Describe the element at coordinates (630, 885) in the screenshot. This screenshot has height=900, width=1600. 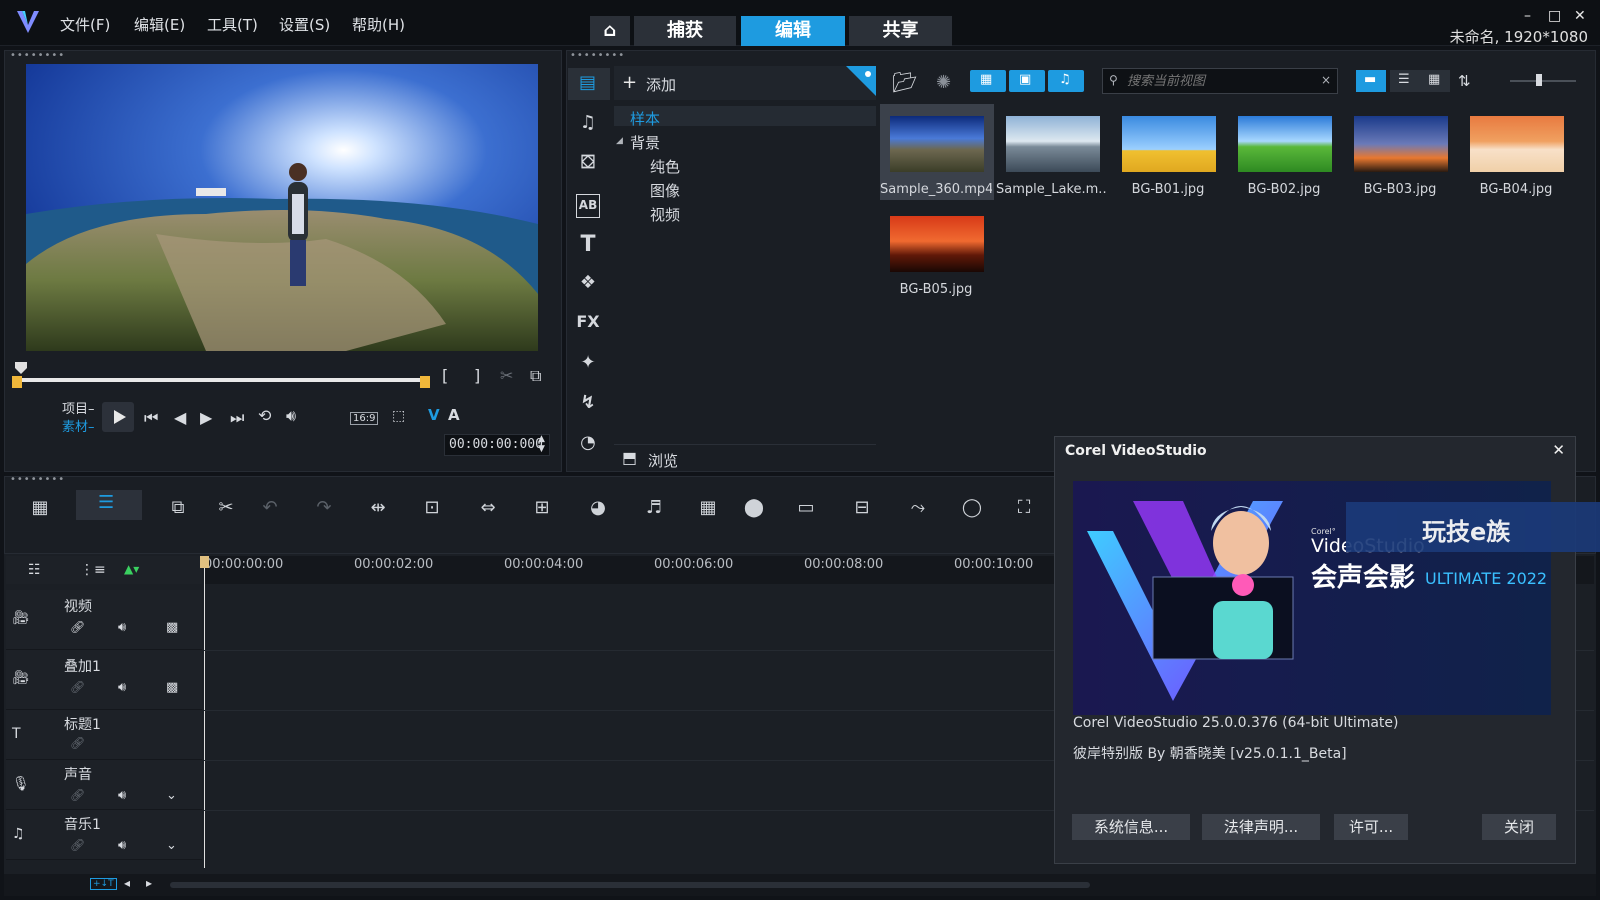
I see `timeline-scrollbar` at that location.